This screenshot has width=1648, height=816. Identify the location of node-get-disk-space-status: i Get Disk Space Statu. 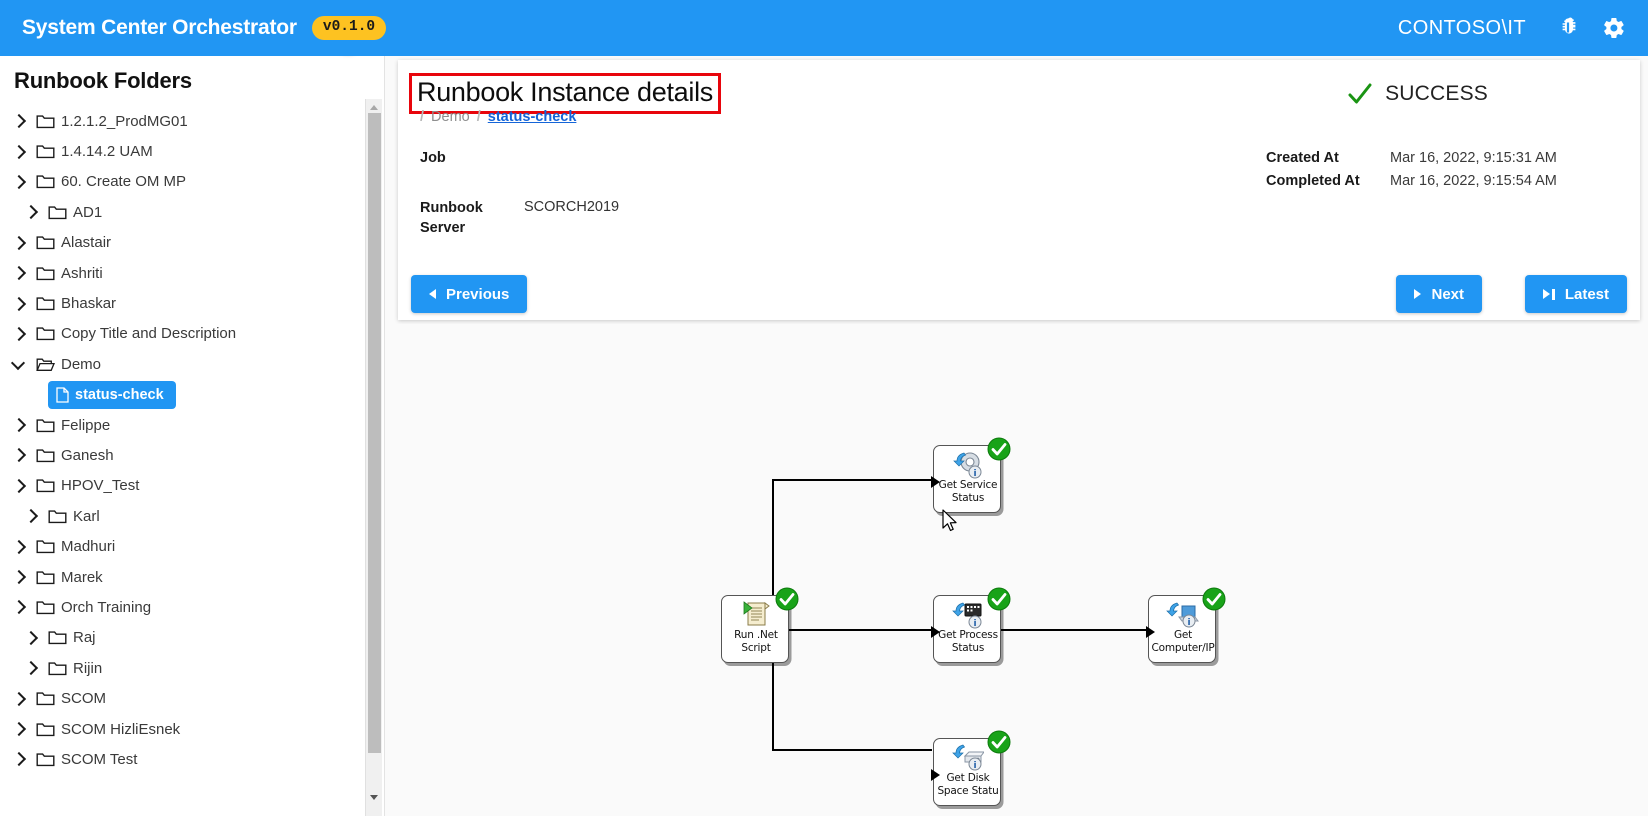
(971, 768).